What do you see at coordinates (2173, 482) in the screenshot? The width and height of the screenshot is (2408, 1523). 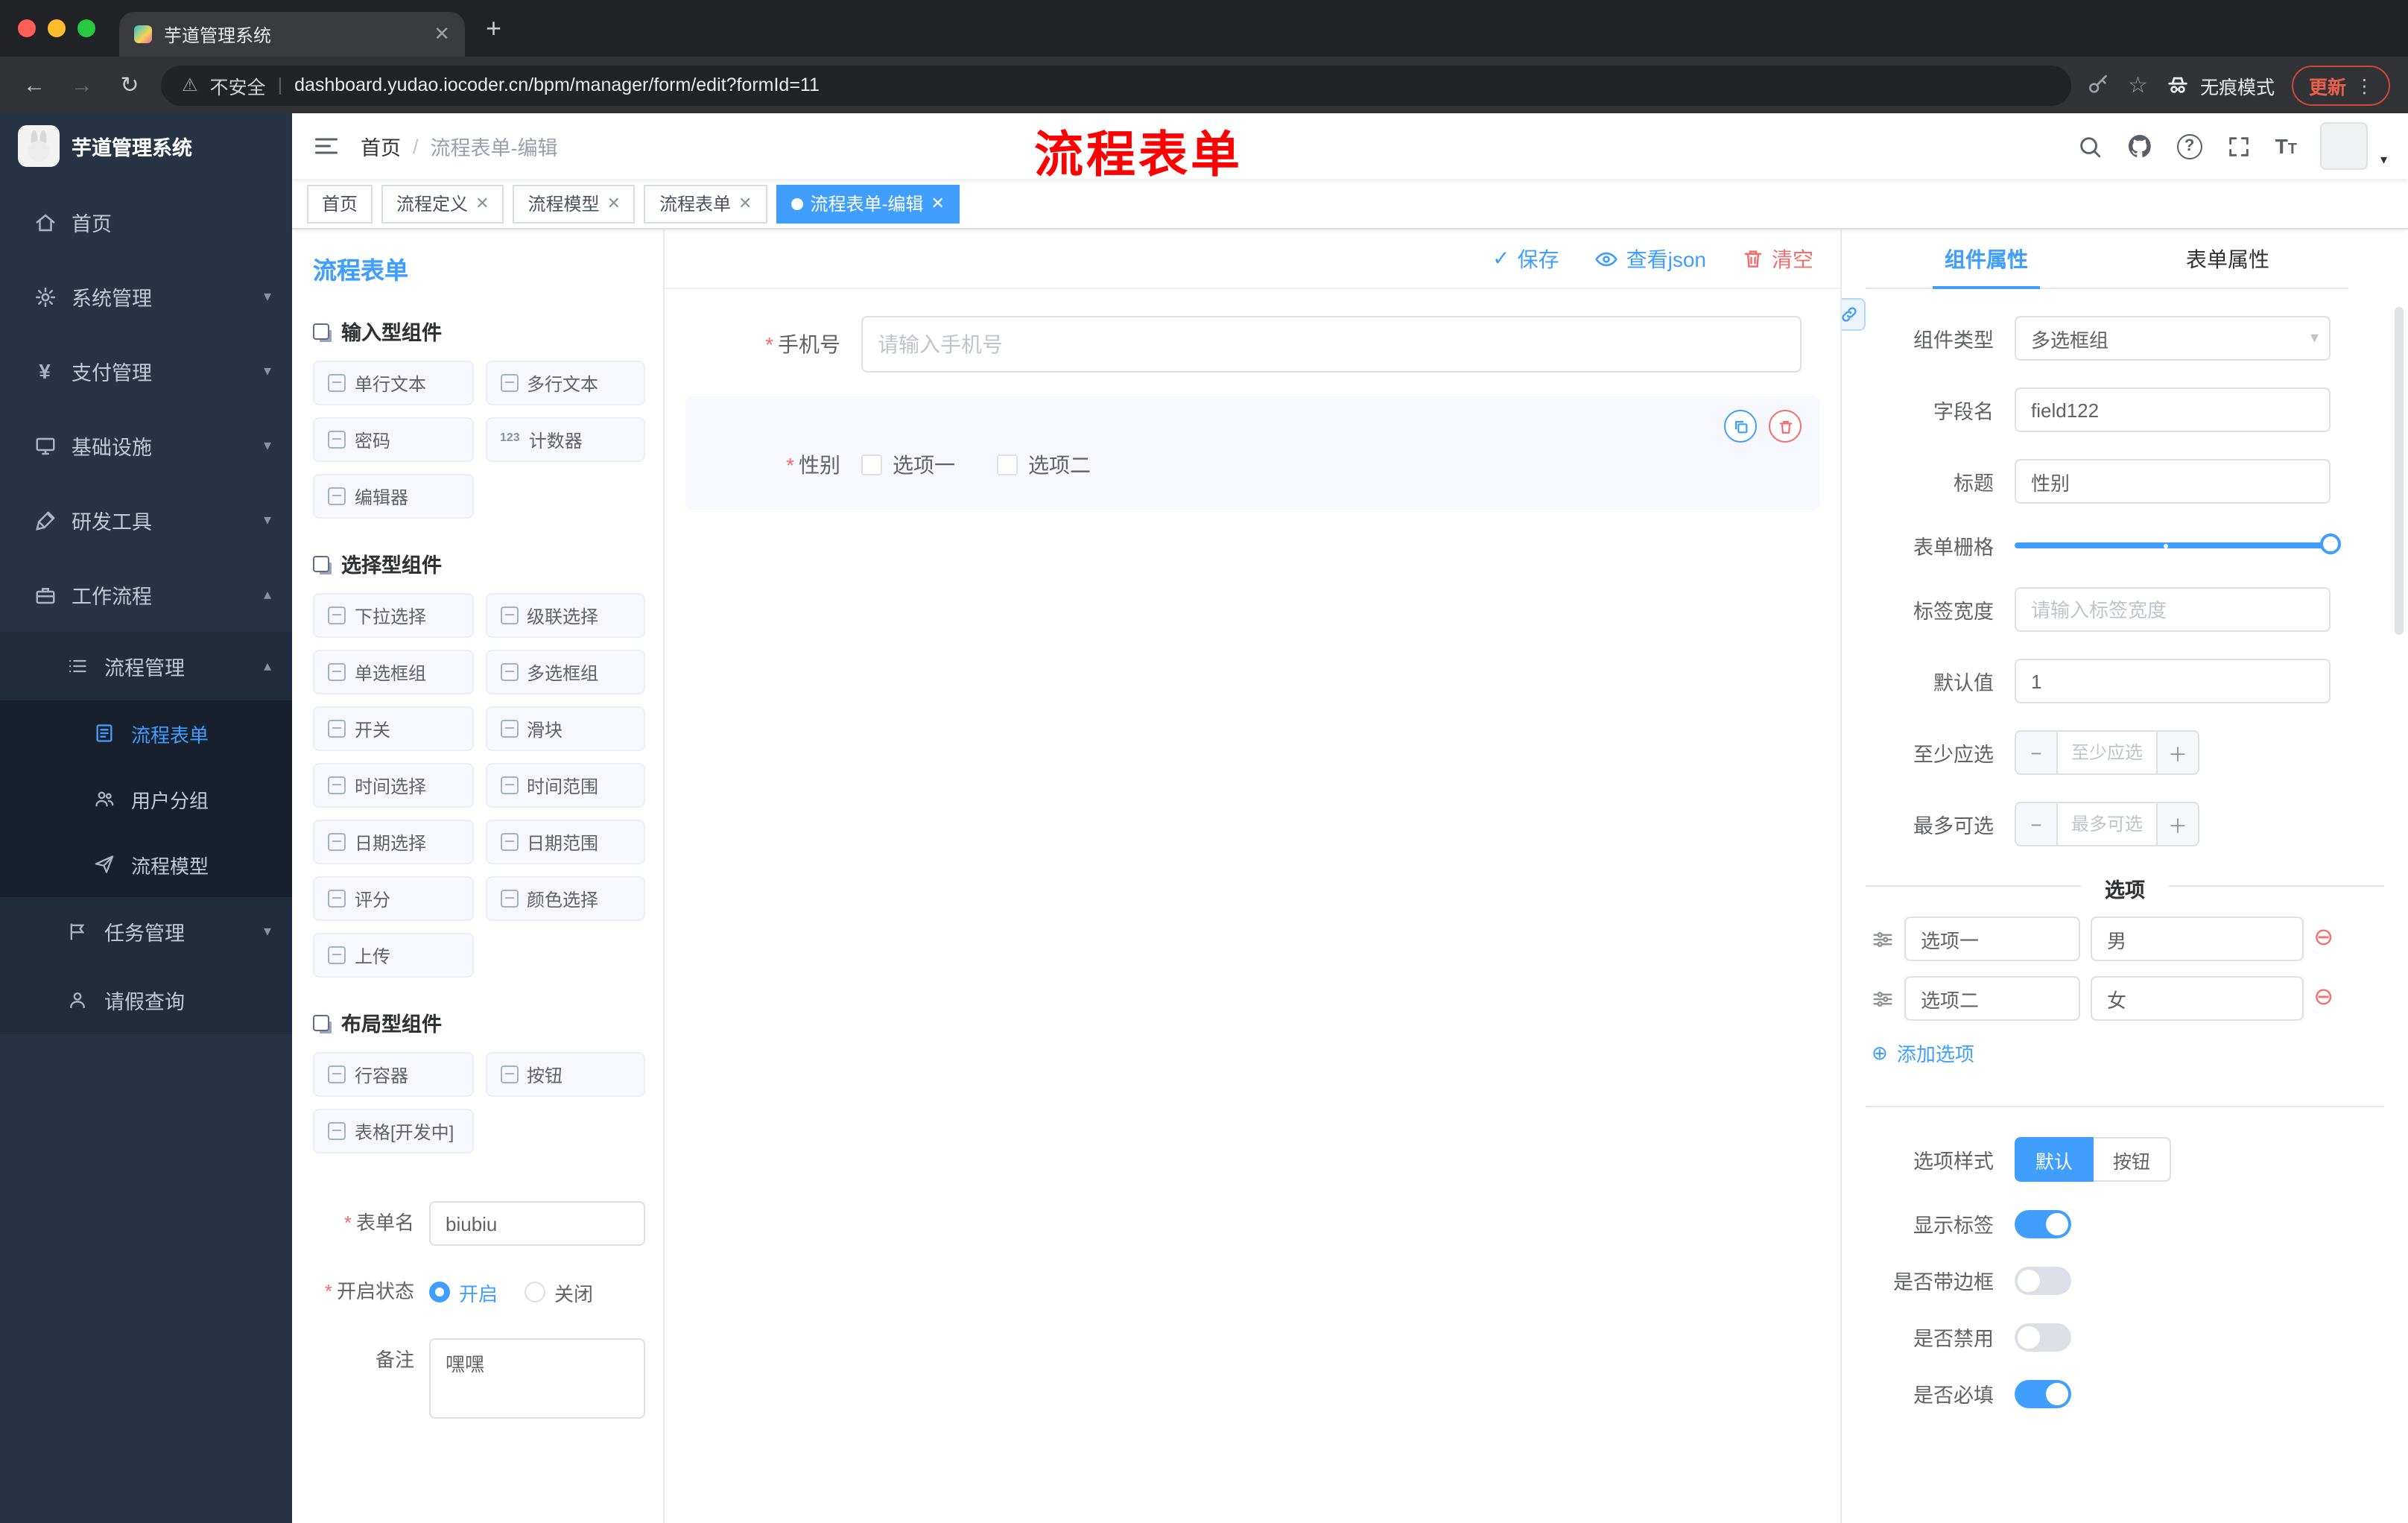 I see `title-input` at bounding box center [2173, 482].